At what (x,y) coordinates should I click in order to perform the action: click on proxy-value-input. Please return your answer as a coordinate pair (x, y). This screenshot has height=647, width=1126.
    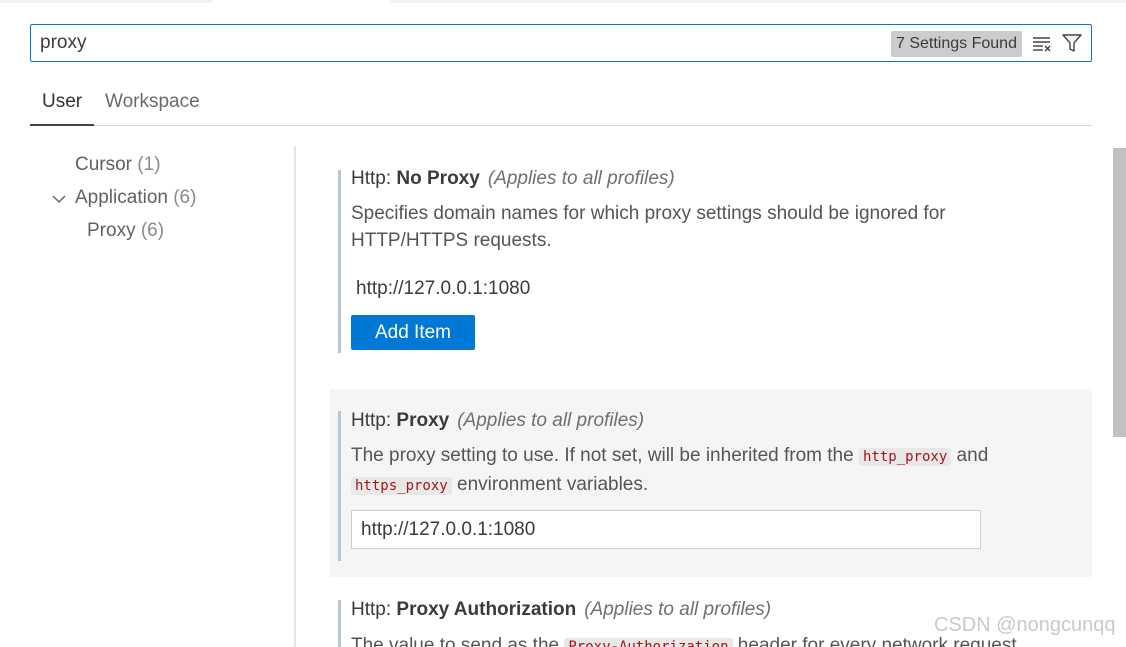
    Looking at the image, I should click on (666, 529).